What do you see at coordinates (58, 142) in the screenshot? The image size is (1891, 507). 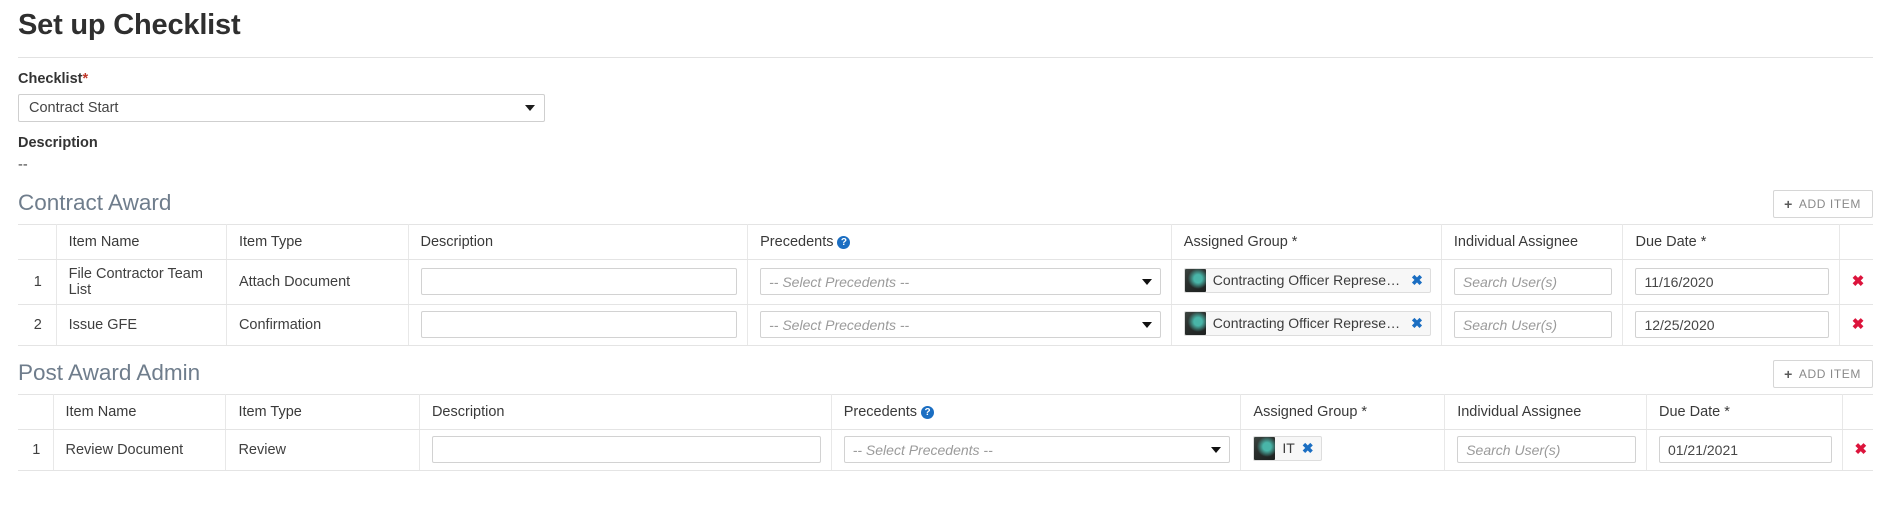 I see `description-field-label: Description` at bounding box center [58, 142].